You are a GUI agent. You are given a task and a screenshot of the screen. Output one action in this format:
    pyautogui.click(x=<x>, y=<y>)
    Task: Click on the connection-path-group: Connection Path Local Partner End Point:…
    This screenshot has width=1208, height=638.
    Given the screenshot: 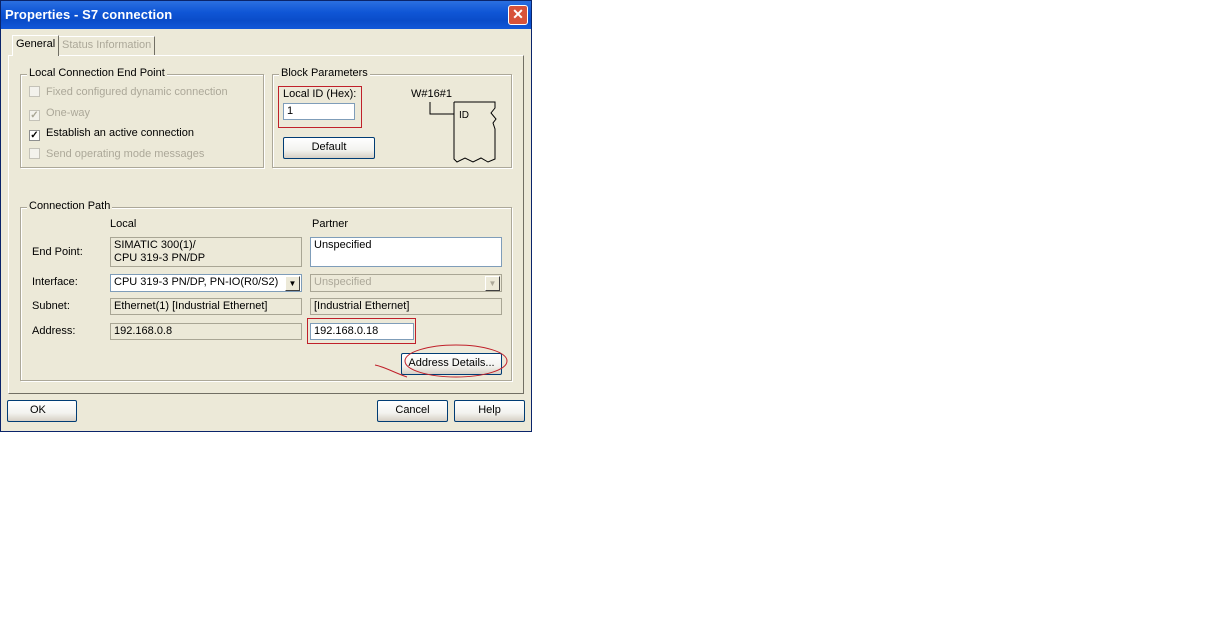 What is the action you would take?
    pyautogui.click(x=266, y=290)
    